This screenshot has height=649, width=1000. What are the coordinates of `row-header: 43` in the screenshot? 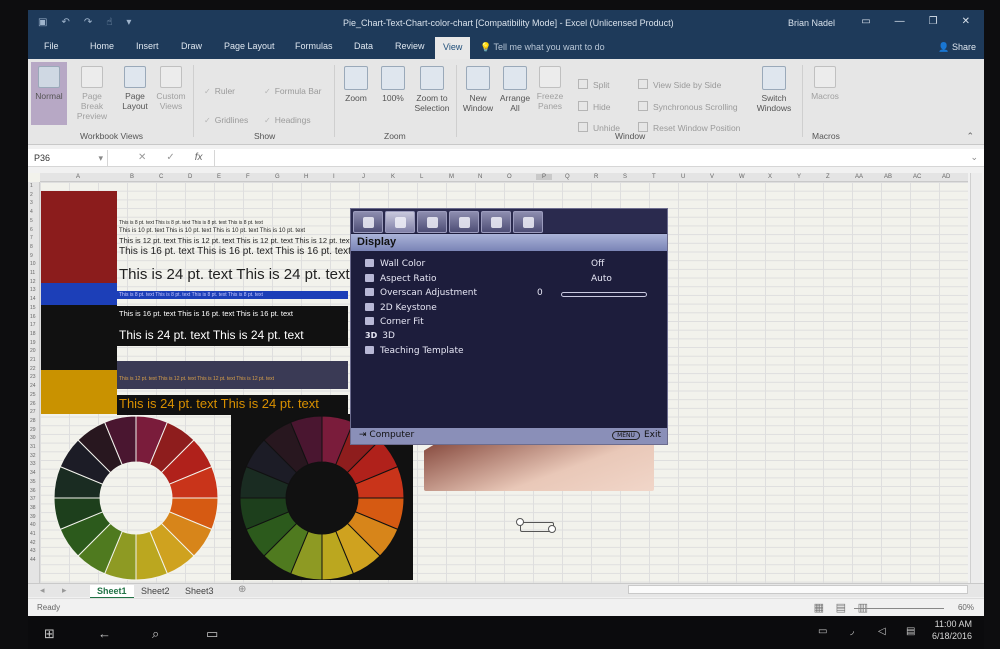 It's located at (33, 551).